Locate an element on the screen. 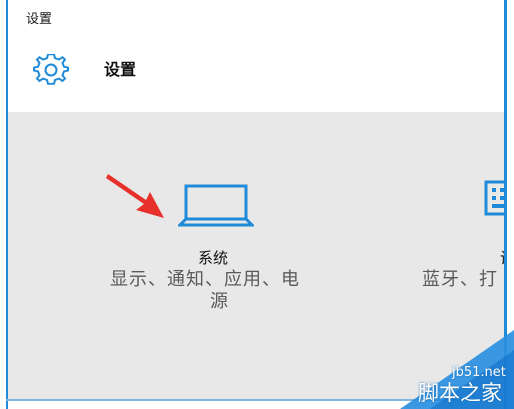 The height and width of the screenshot is (409, 514). device-icon is located at coordinates (494, 198).